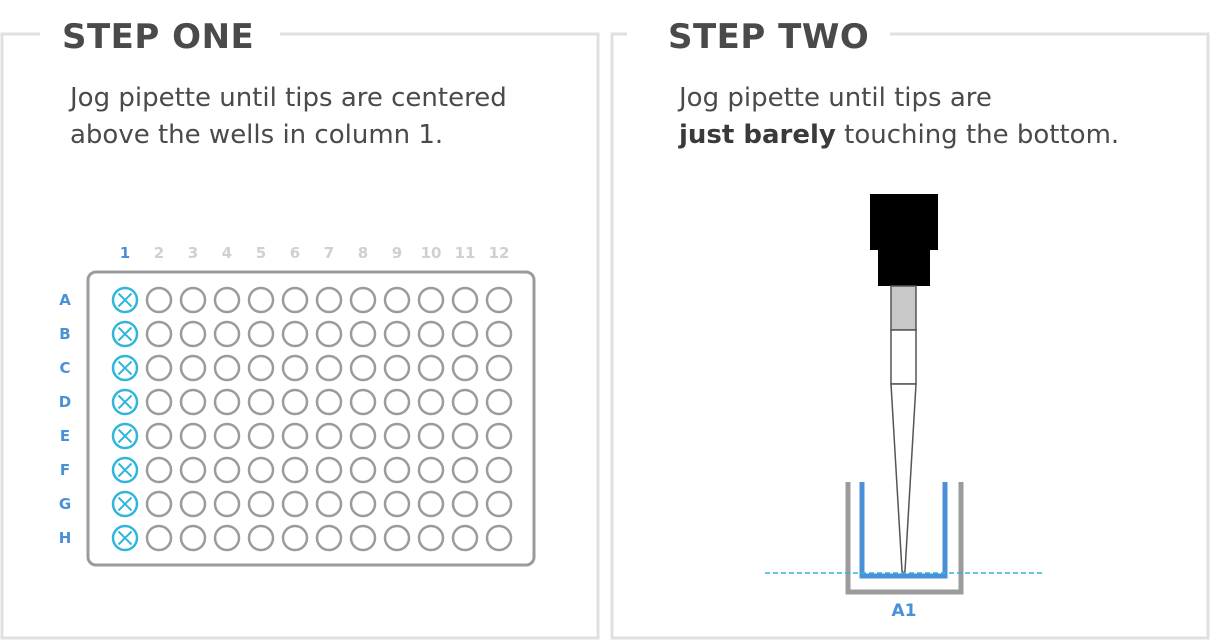 This screenshot has width=1210, height=640. I want to click on well-label: A1, so click(904, 611).